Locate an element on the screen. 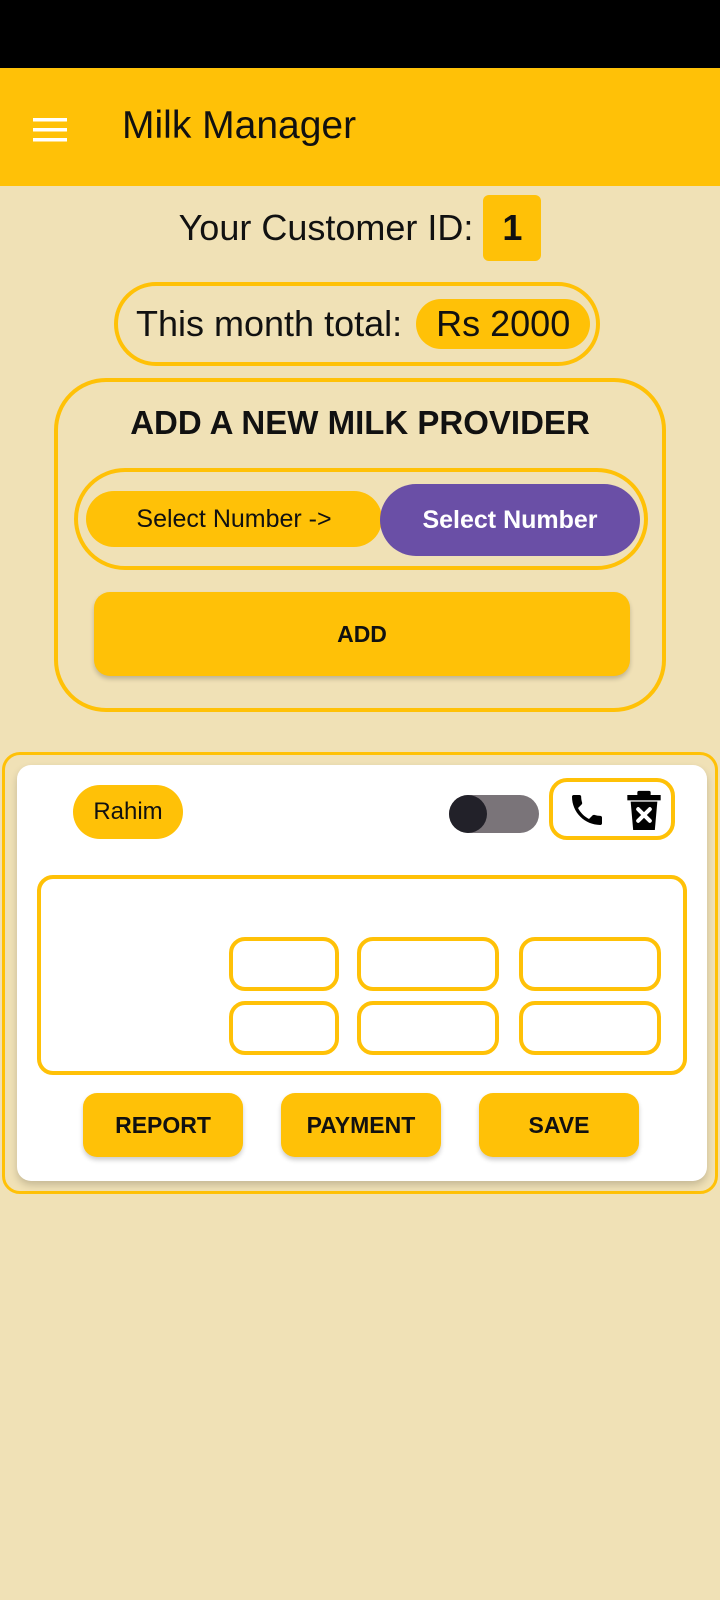 This screenshot has height=1600, width=720. provider-name-badge: Rahim is located at coordinates (128, 812).